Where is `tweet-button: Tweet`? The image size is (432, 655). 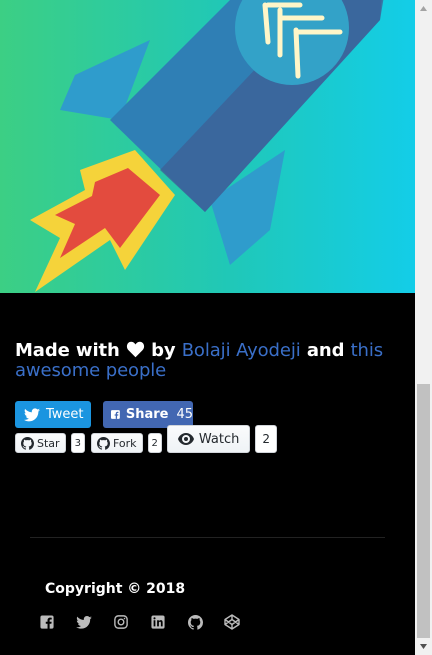 tweet-button: Tweet is located at coordinates (53, 414).